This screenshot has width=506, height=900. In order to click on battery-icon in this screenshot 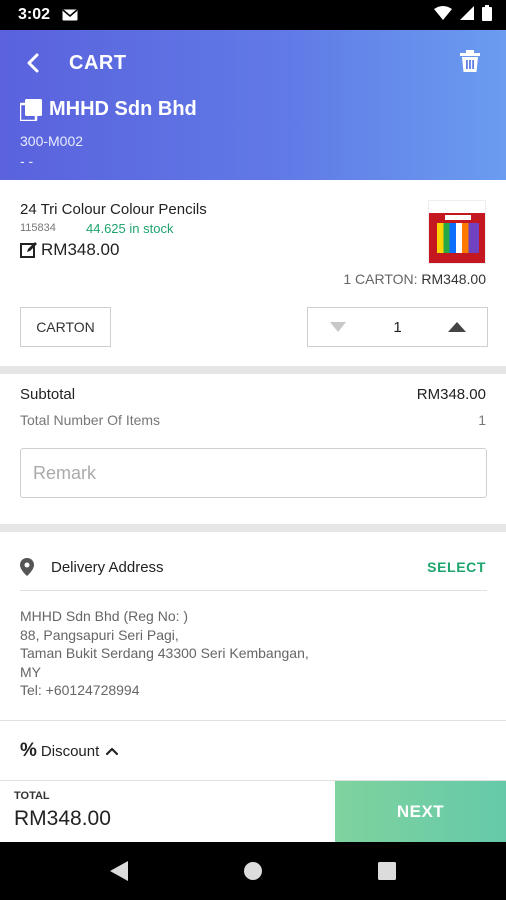, I will do `click(487, 15)`.